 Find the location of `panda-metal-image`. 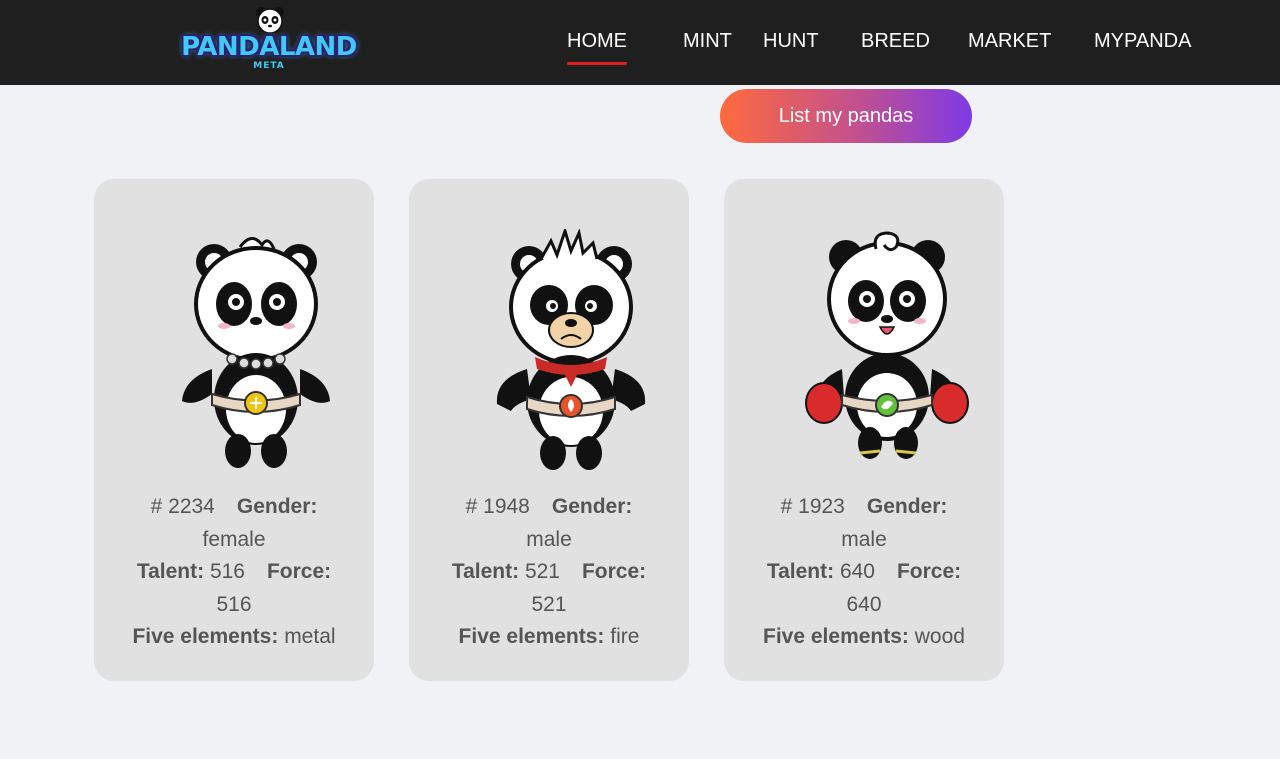

panda-metal-image is located at coordinates (256, 352).